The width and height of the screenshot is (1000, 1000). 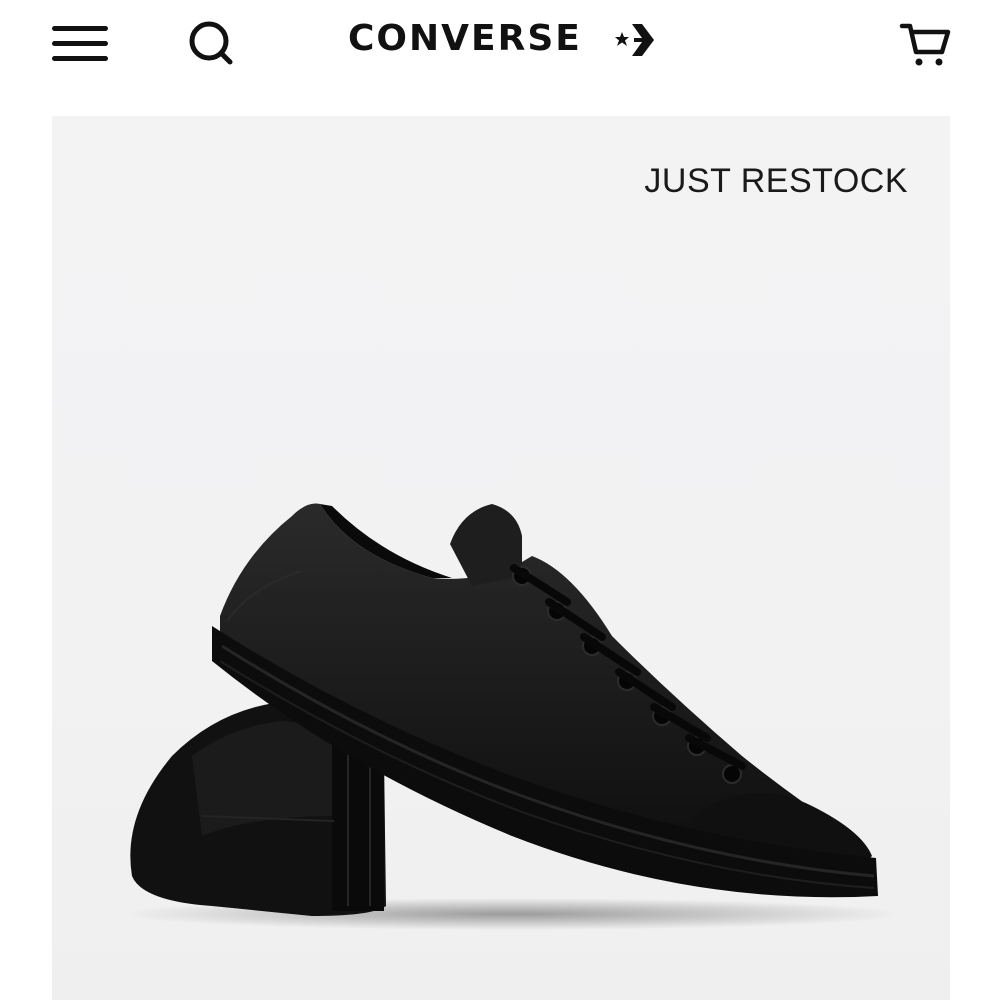 What do you see at coordinates (80, 43) in the screenshot?
I see `menu-button` at bounding box center [80, 43].